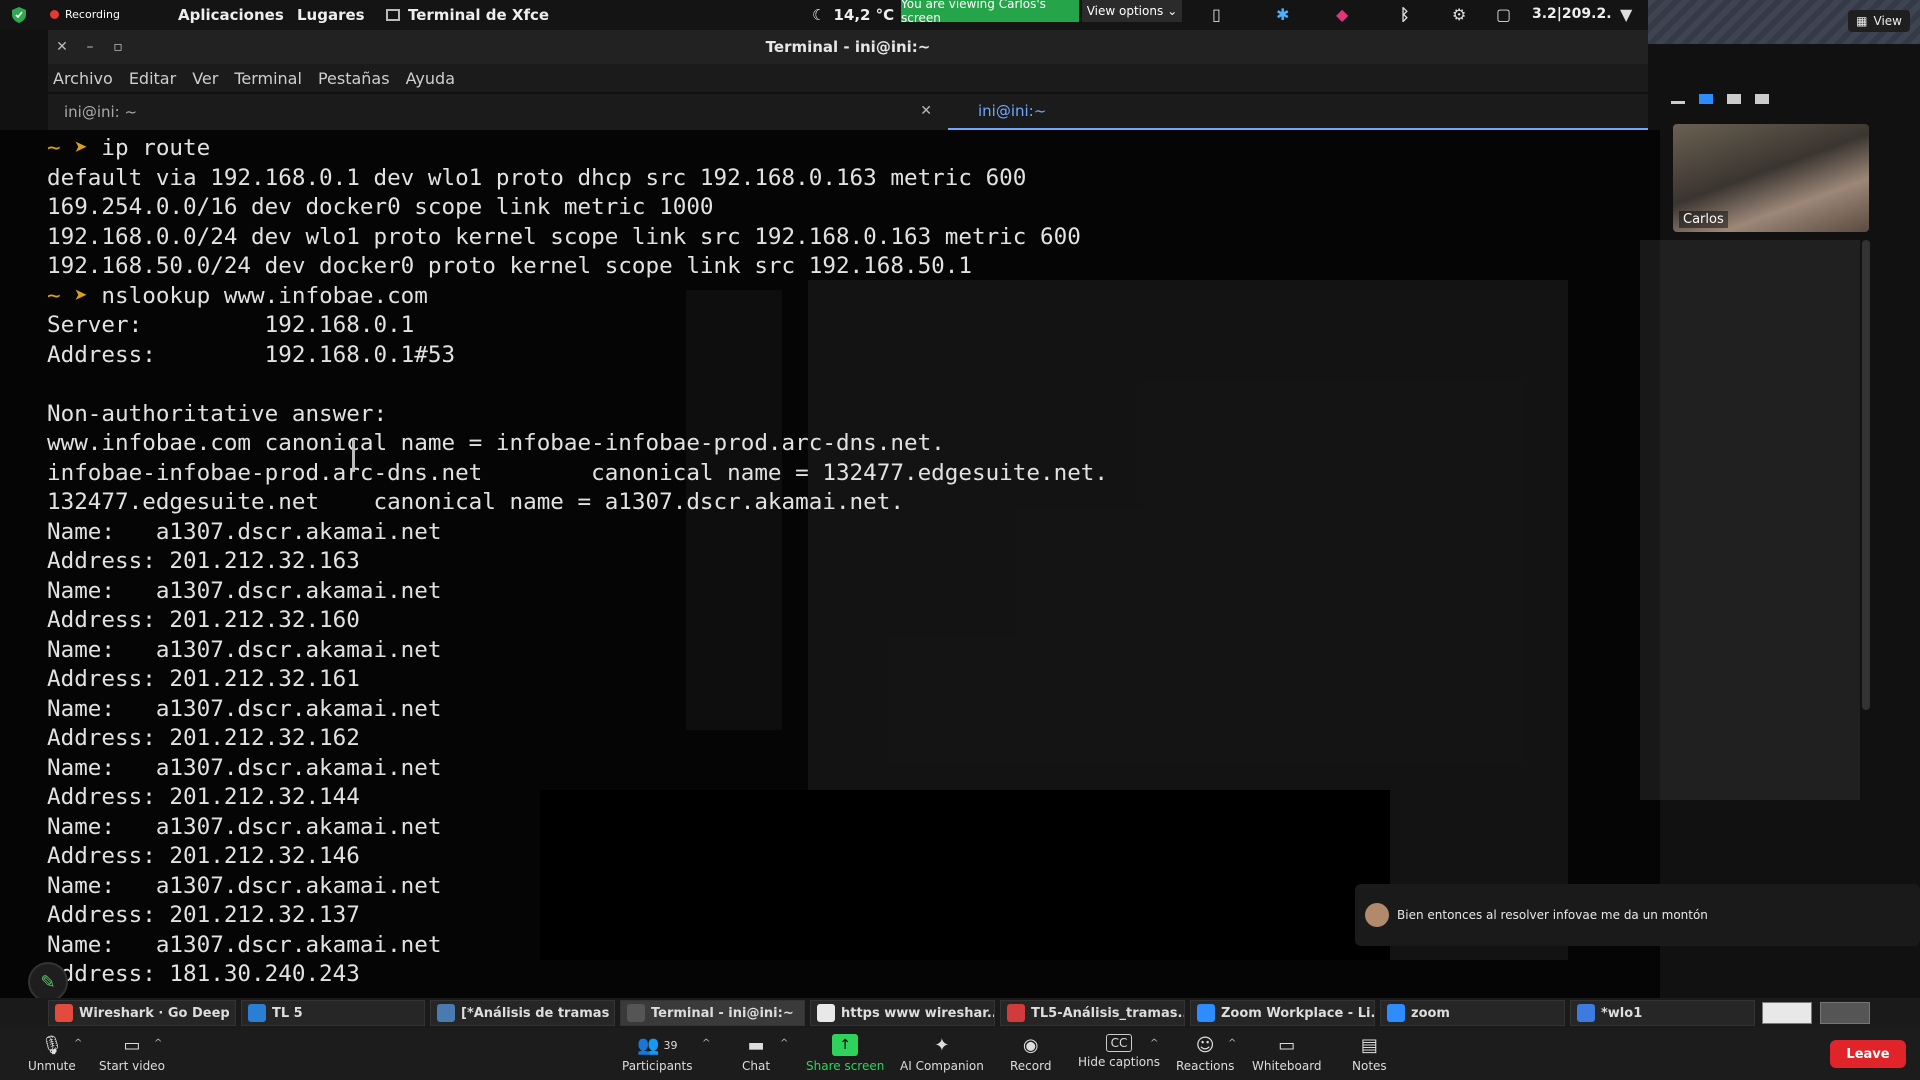 This screenshot has width=1920, height=1080. What do you see at coordinates (268, 78) in the screenshot?
I see `menu-terminal: Terminal` at bounding box center [268, 78].